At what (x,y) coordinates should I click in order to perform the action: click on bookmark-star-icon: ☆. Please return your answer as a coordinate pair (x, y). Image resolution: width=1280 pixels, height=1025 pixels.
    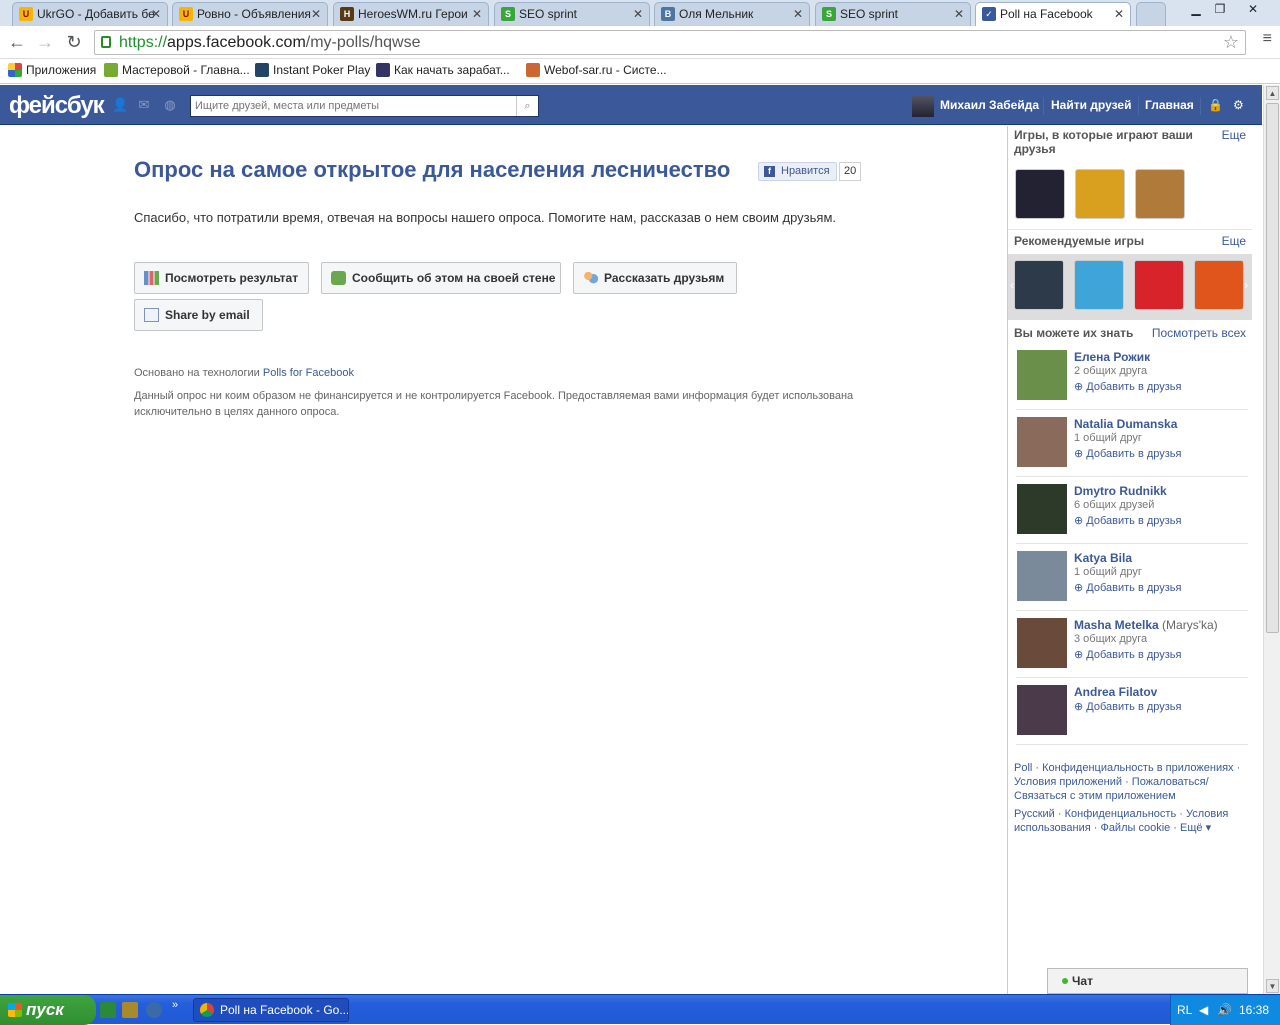
    Looking at the image, I should click on (1231, 42).